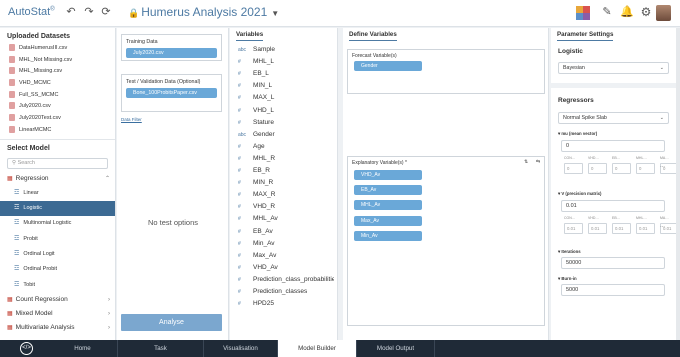  I want to click on variable-item: # MHL_R, so click(282, 159).